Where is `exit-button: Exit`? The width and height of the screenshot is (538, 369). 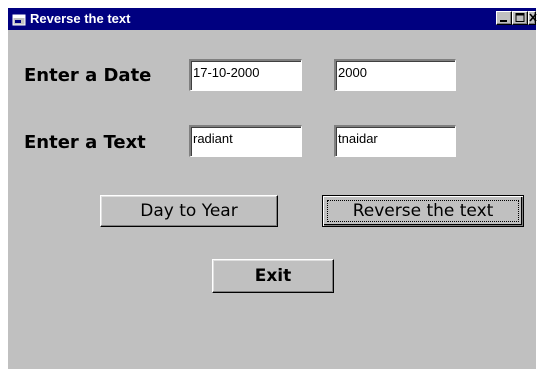
exit-button: Exit is located at coordinates (273, 276).